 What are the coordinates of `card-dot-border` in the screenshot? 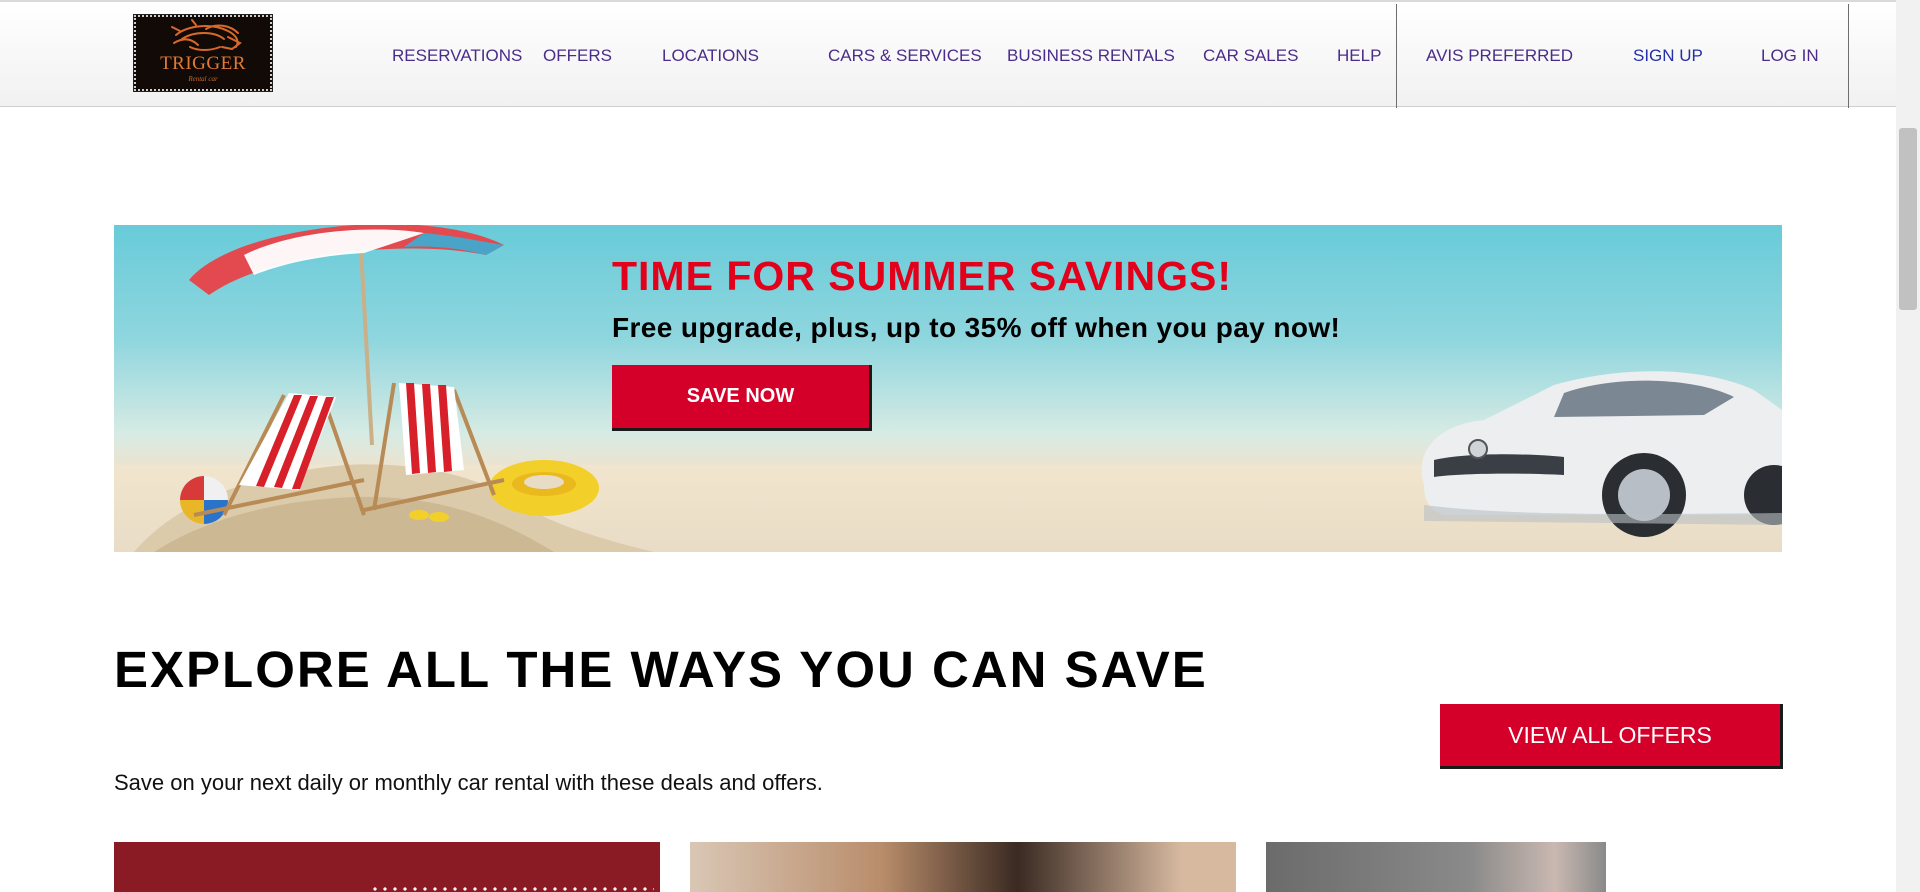 It's located at (512, 889).